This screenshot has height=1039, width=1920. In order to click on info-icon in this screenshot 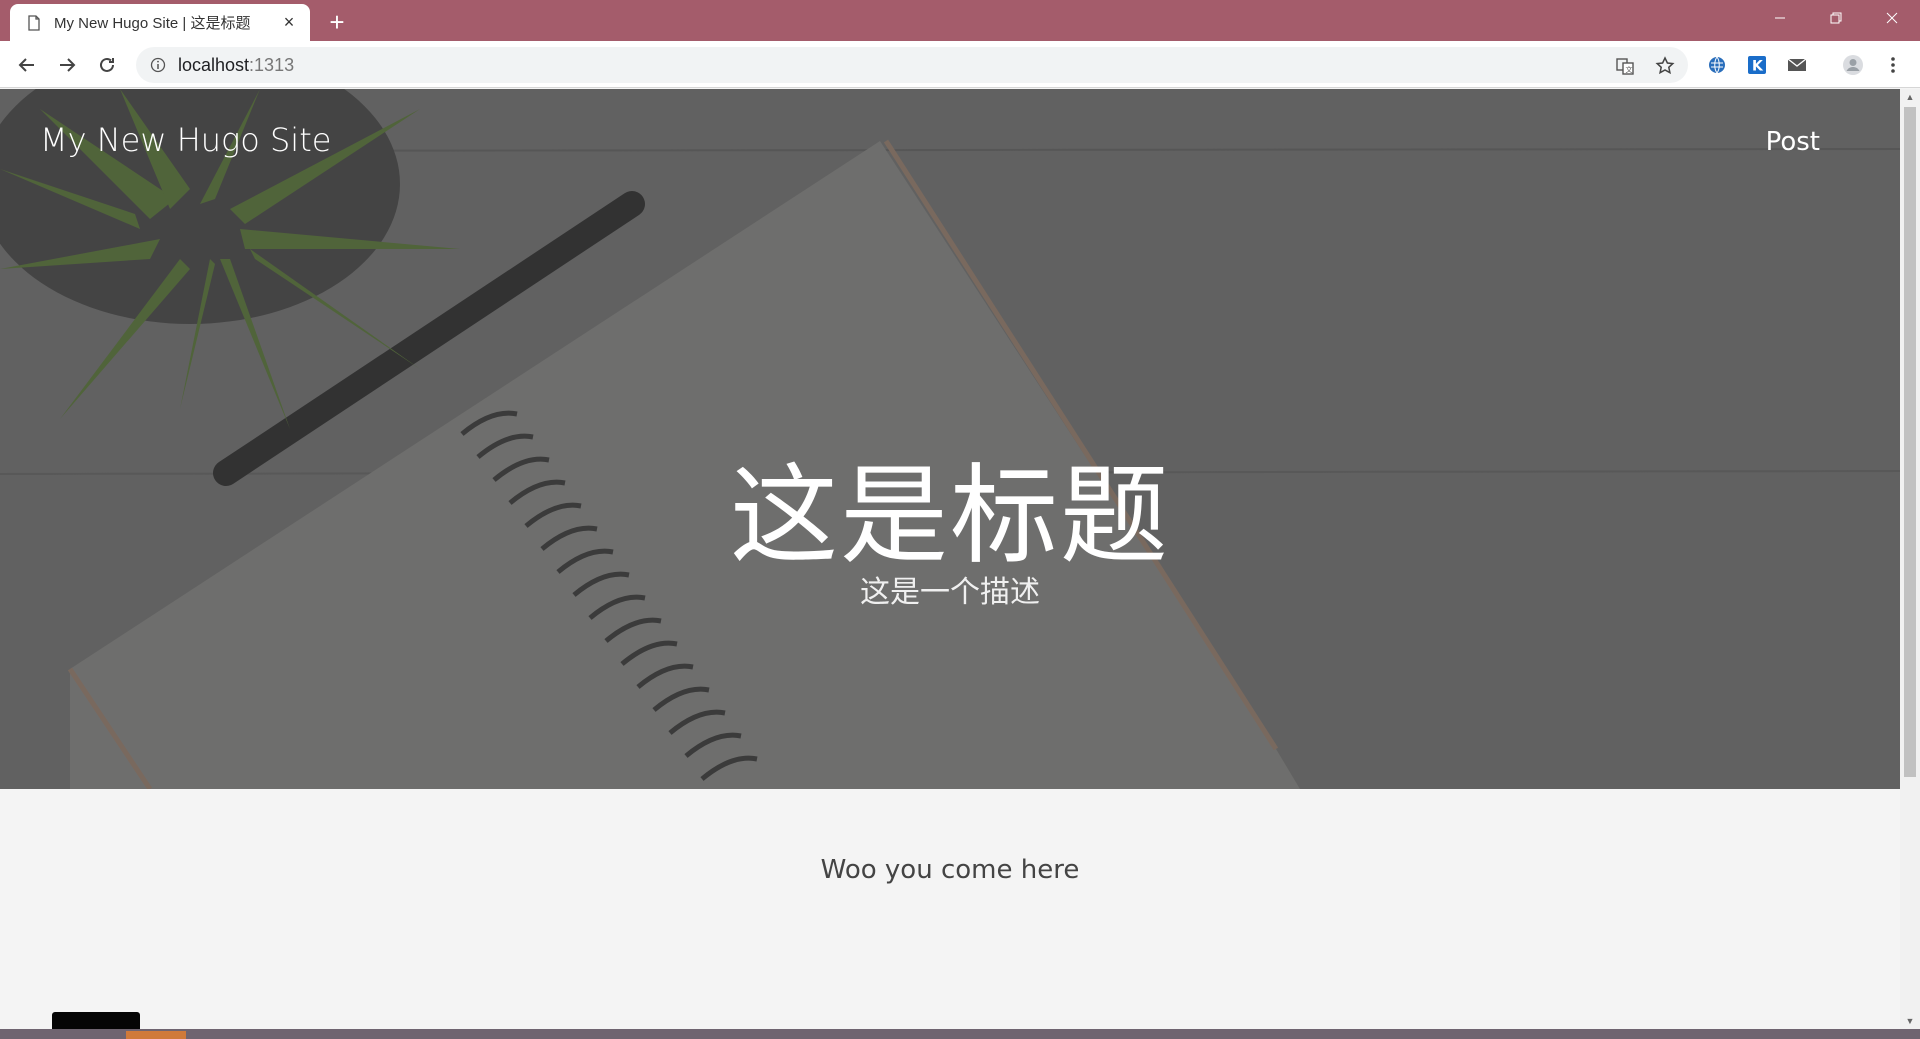, I will do `click(158, 65)`.